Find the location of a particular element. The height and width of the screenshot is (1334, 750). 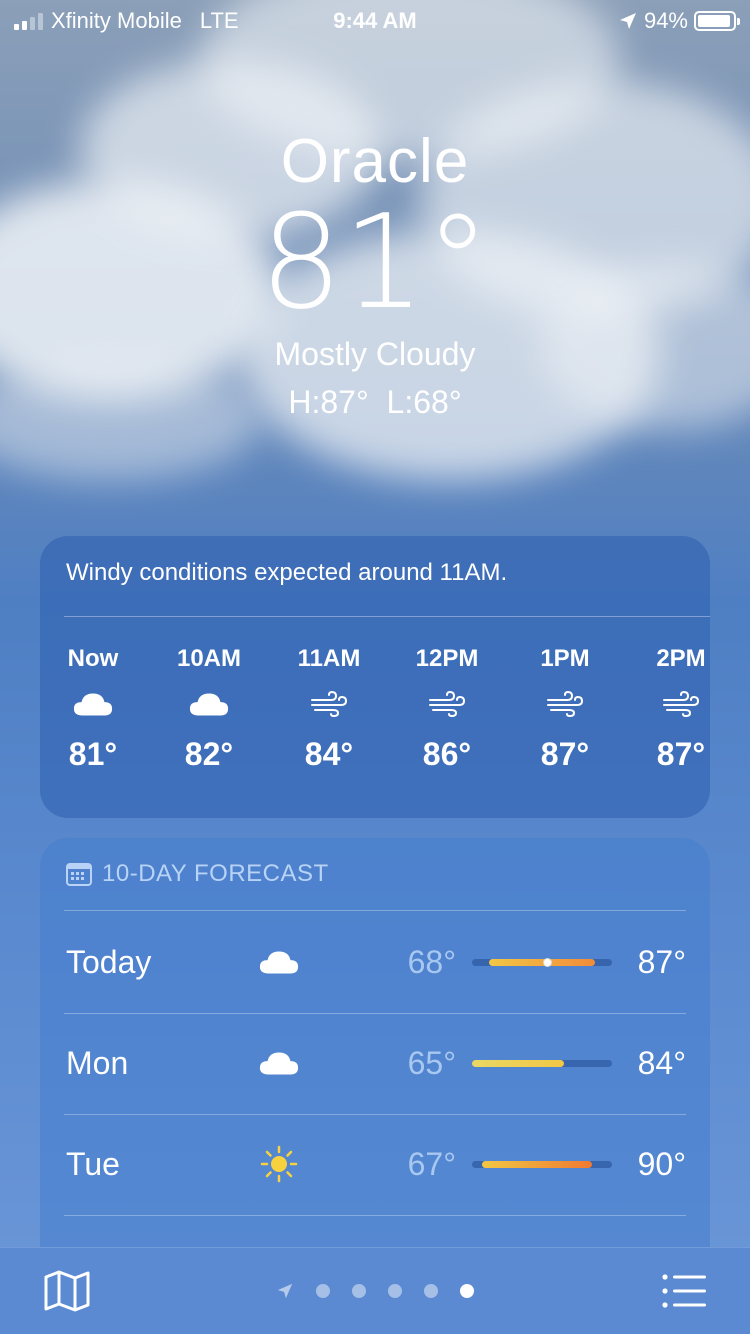

bottom-toolbar is located at coordinates (375, 1290).